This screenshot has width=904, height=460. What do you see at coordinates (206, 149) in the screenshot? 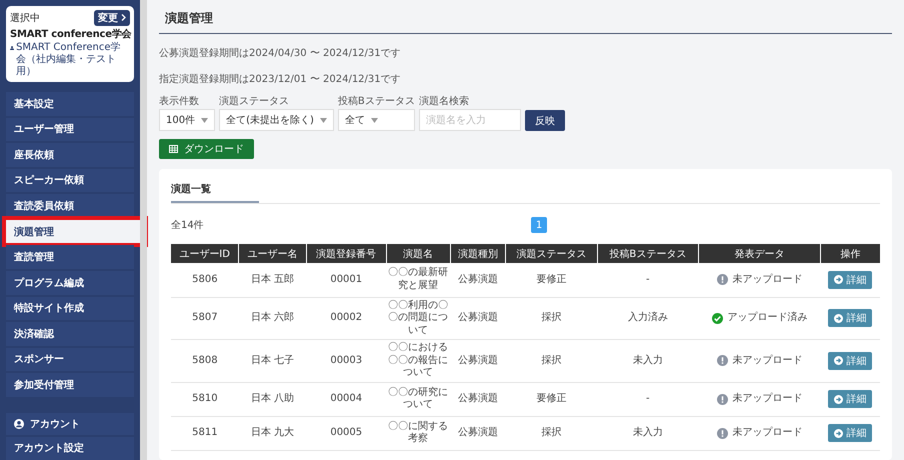
I see `download-button: ダウンロード` at bounding box center [206, 149].